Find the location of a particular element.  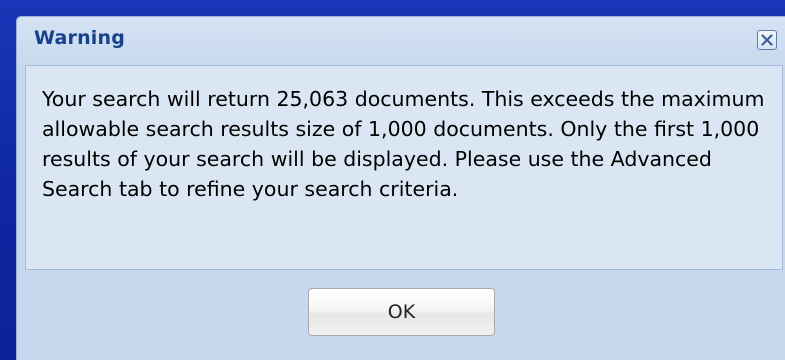

close-button is located at coordinates (767, 40).